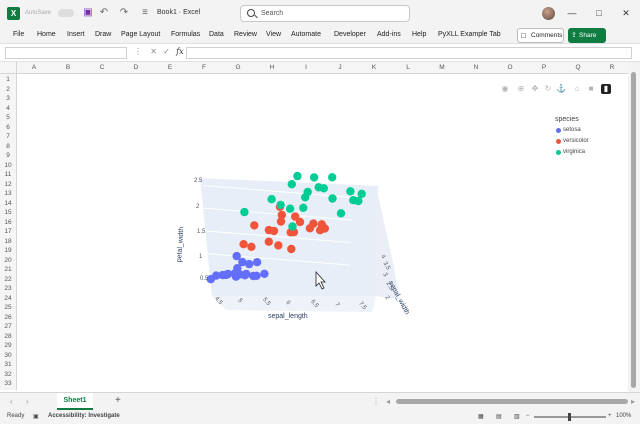  Describe the element at coordinates (104, 13) in the screenshot. I see `undo-icon: ↶` at that location.